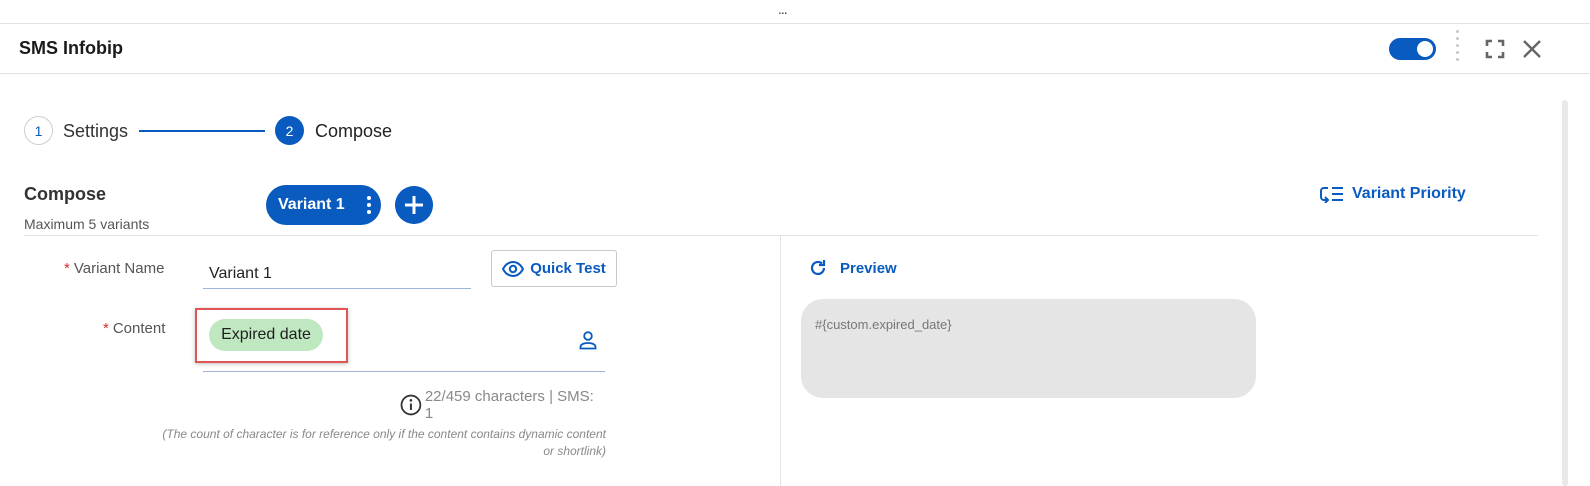  I want to click on variant-name-label: * Variant Name, so click(114, 268).